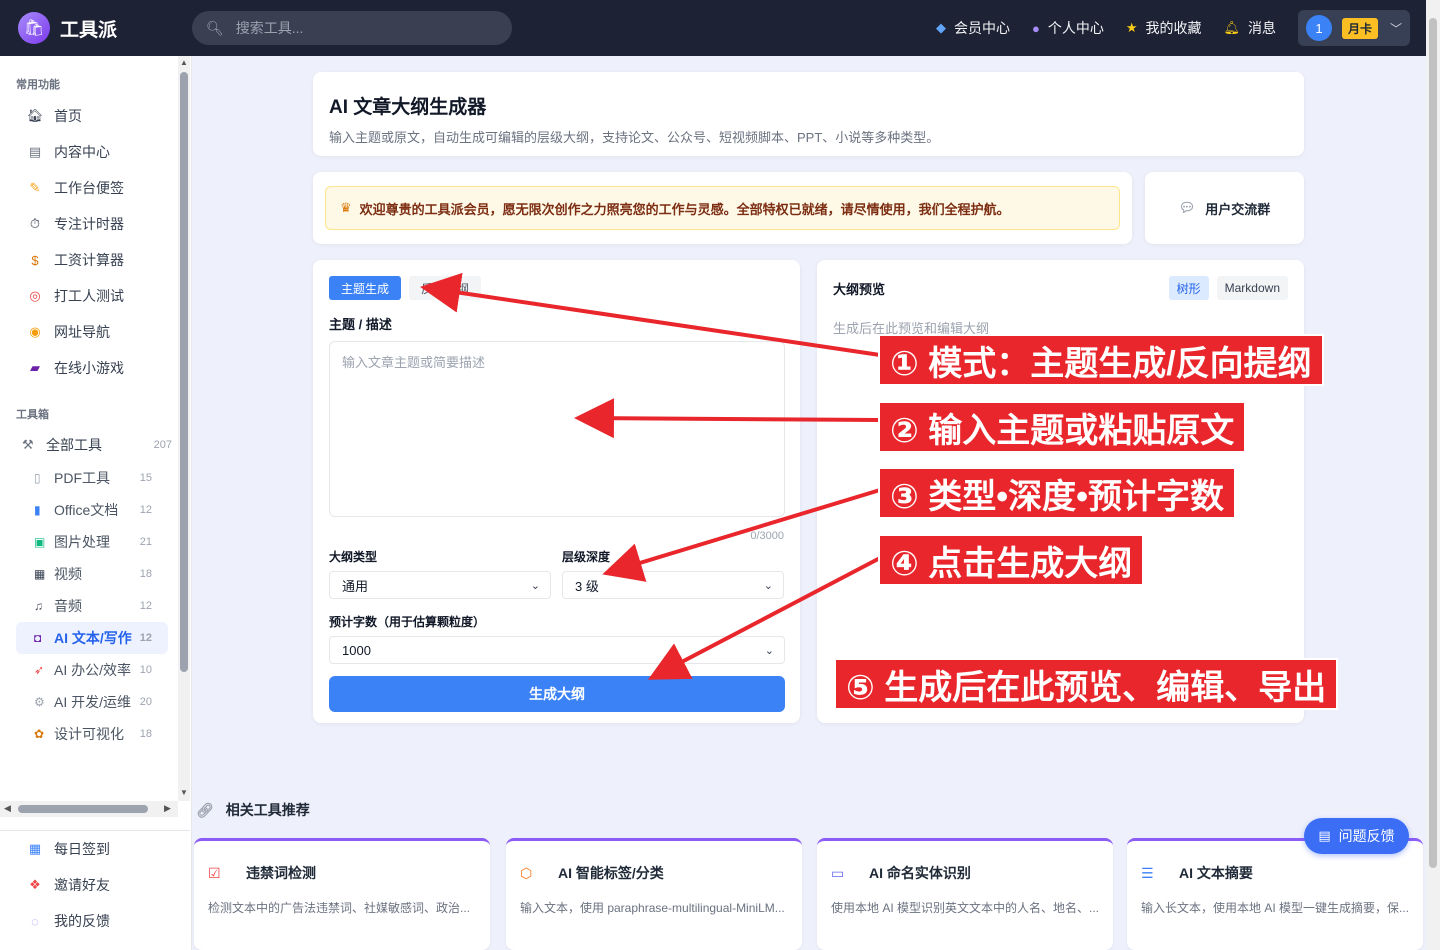 The image size is (1440, 950). What do you see at coordinates (253, 810) in the screenshot?
I see `related-title: 🔗︎ 相关工具推荐` at bounding box center [253, 810].